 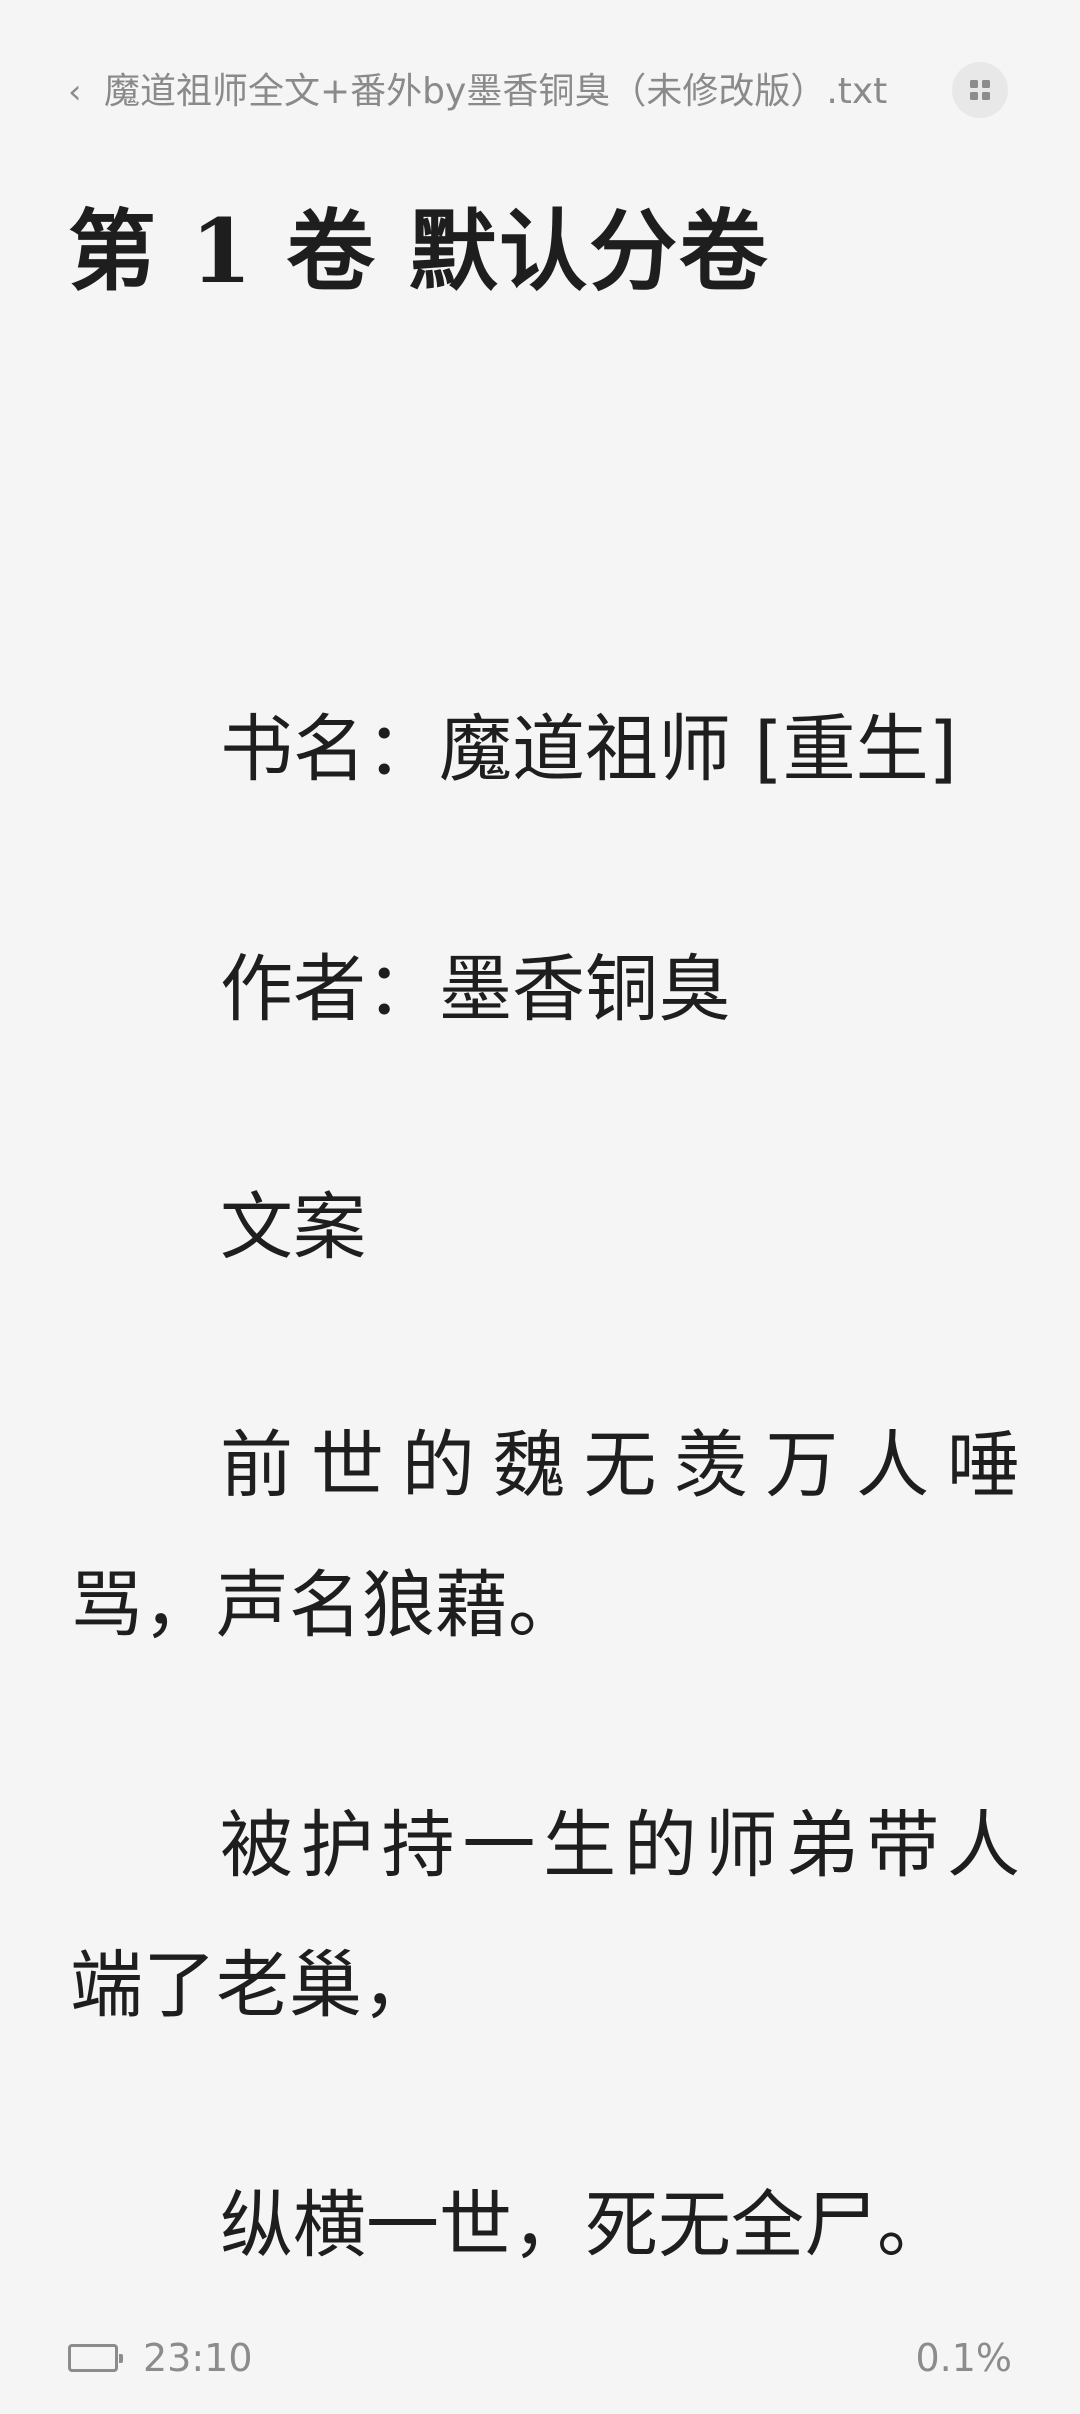 What do you see at coordinates (540, 2361) in the screenshot?
I see `reader-status-bar: 23:10 0.1%` at bounding box center [540, 2361].